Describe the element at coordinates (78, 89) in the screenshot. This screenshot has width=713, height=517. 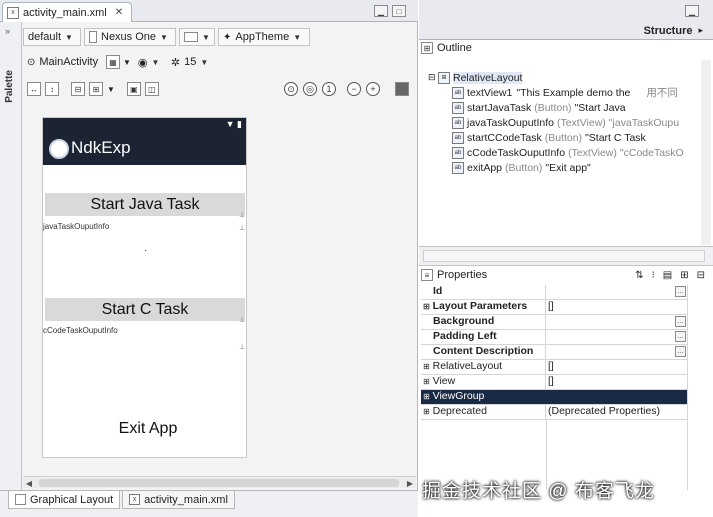
I see `align-icon: ⊟` at that location.